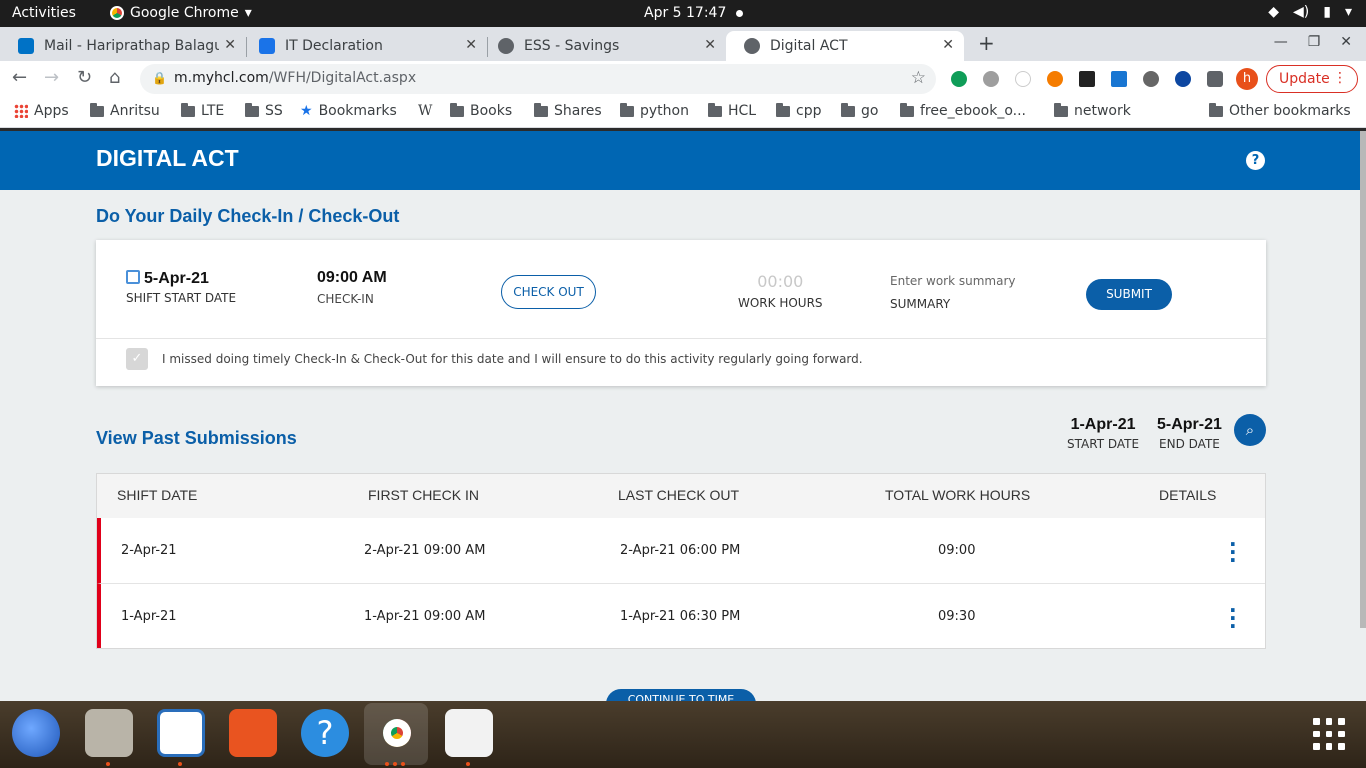 This screenshot has height=768, width=1366. Describe the element at coordinates (1329, 734) in the screenshot. I see `show-applications-icon` at that location.